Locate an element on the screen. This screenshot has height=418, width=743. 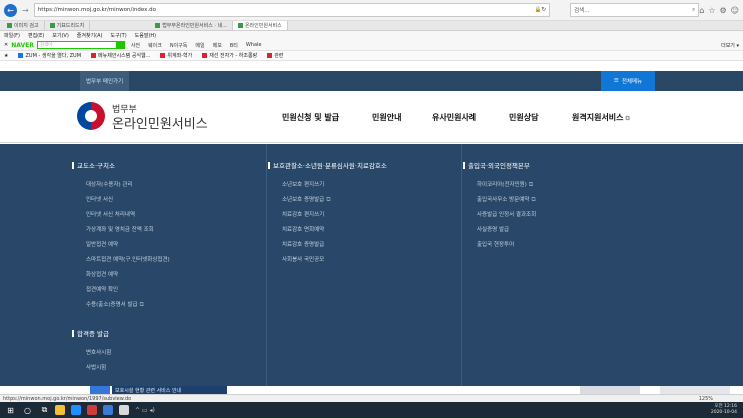
promo-icon is located at coordinates (100, 390).